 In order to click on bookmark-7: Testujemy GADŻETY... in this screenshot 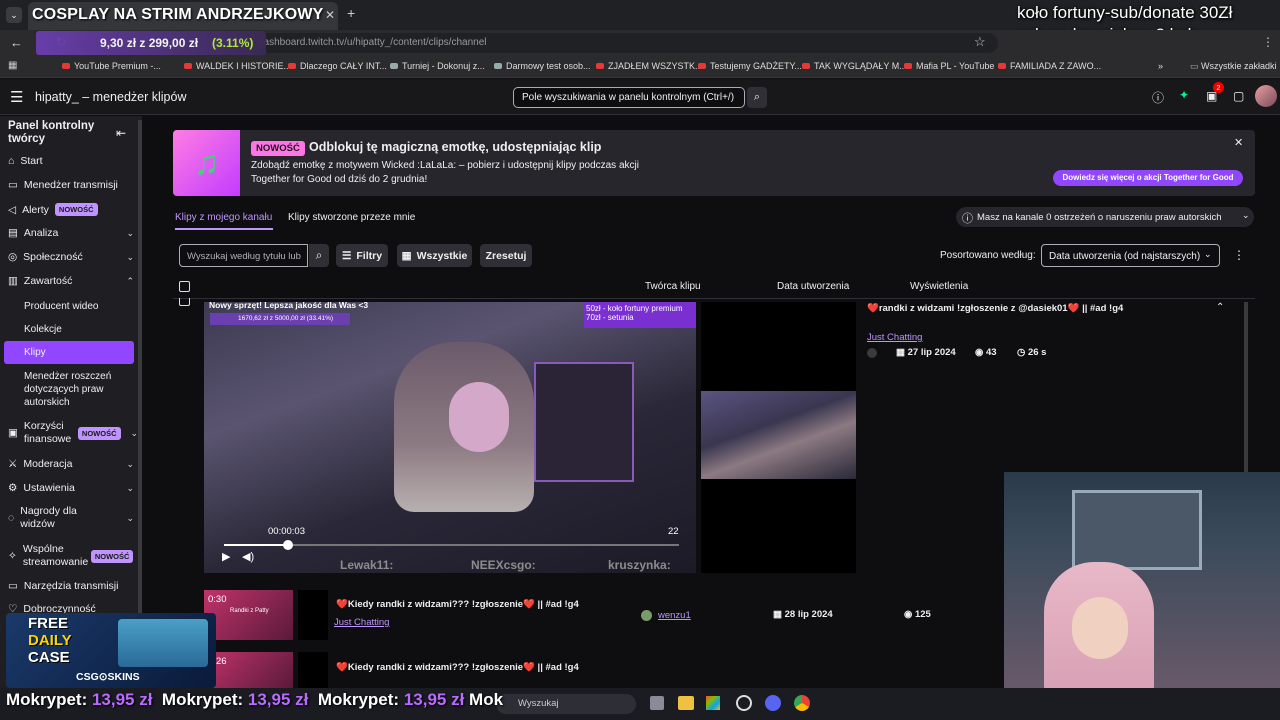, I will do `click(750, 66)`.